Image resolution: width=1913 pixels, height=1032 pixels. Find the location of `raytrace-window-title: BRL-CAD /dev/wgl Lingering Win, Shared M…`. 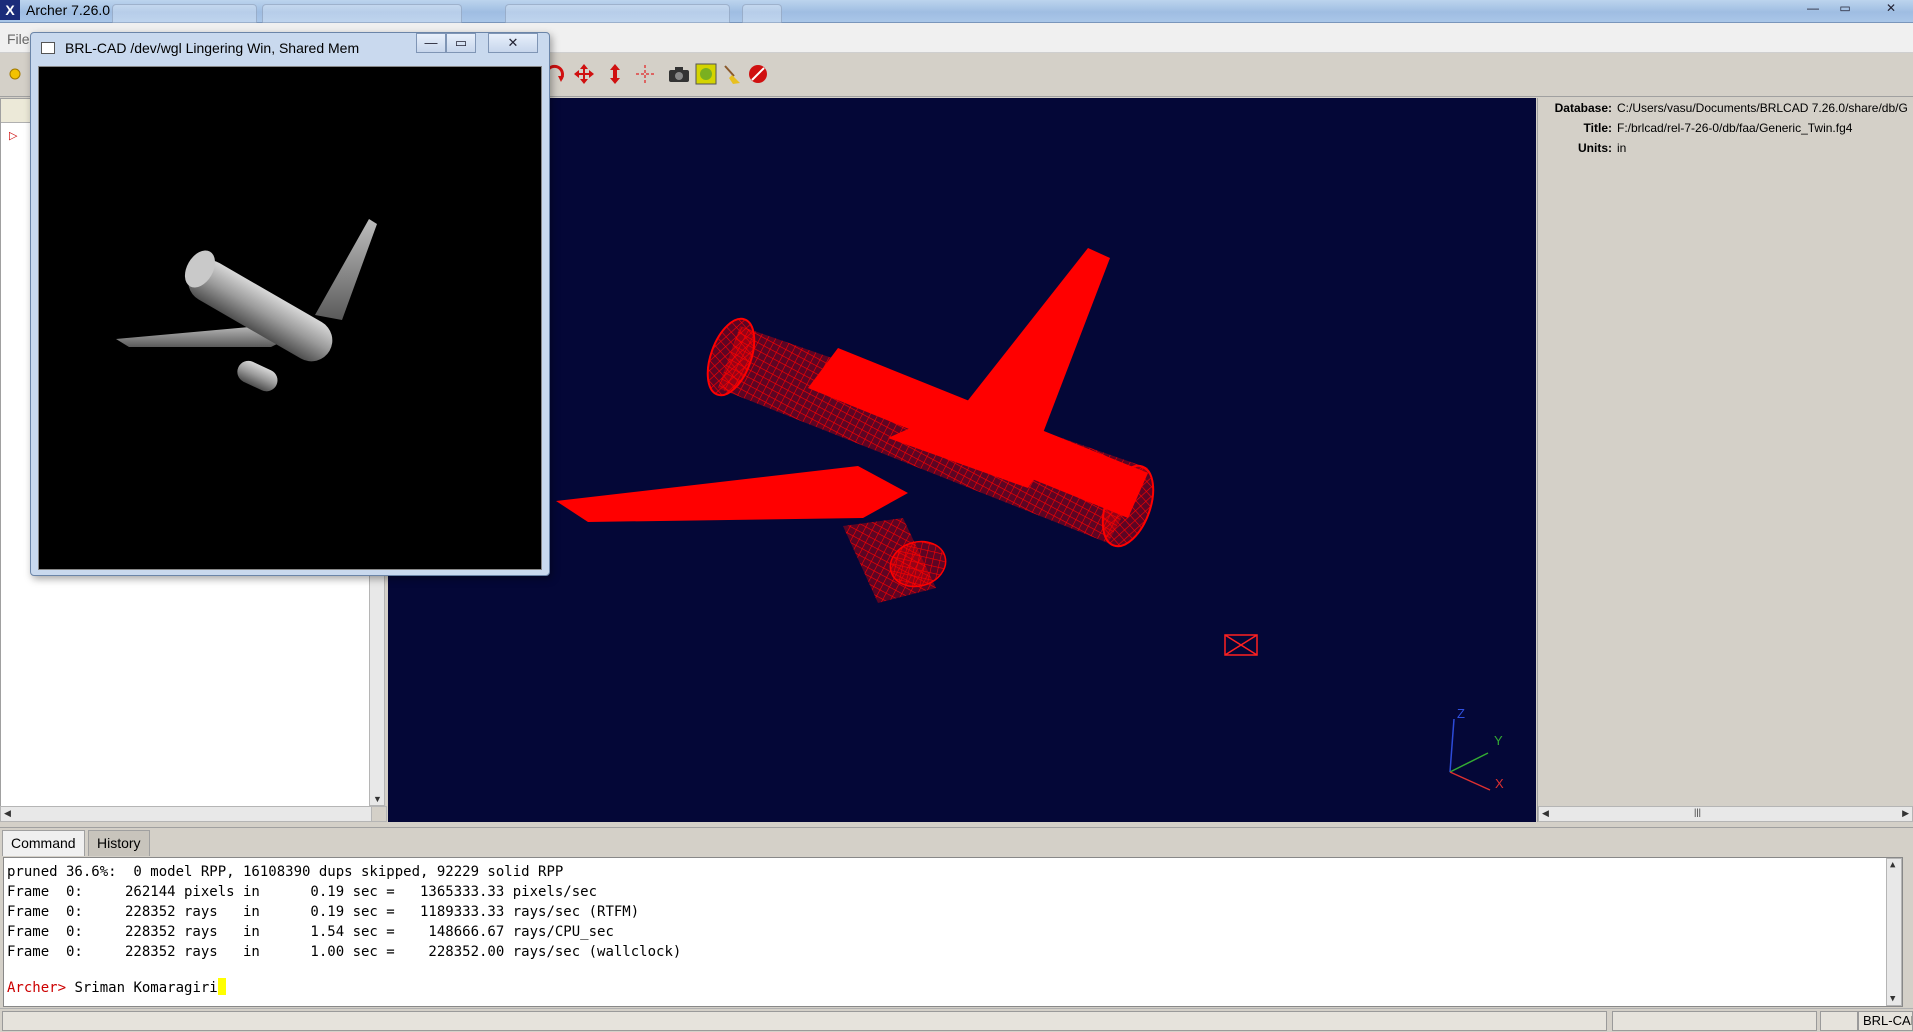

raytrace-window-title: BRL-CAD /dev/wgl Lingering Win, Shared M… is located at coordinates (212, 48).